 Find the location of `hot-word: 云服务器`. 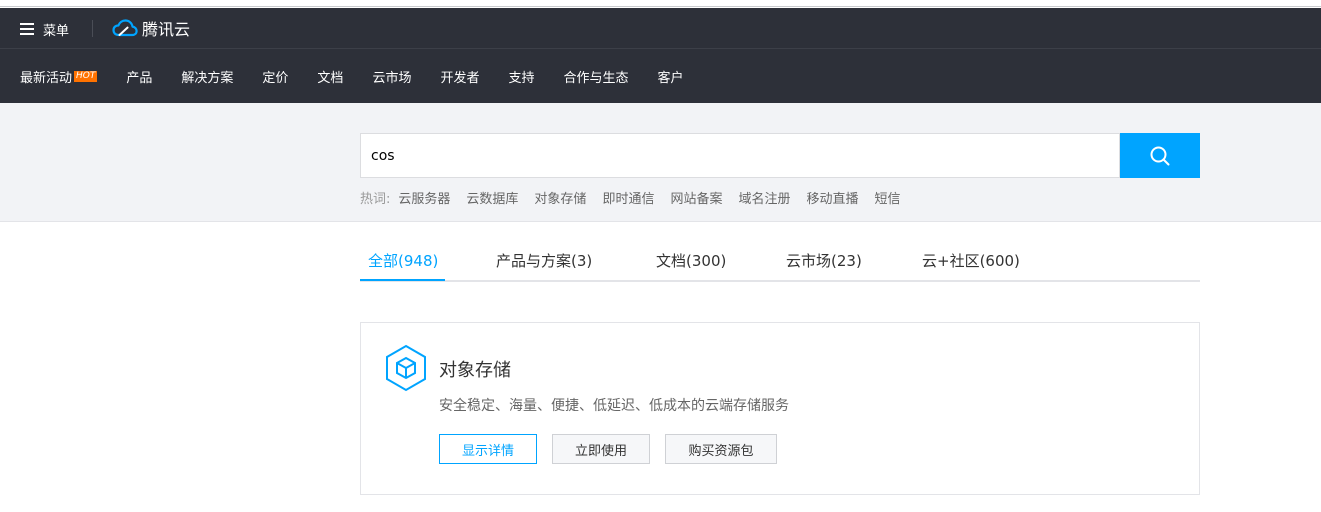

hot-word: 云服务器 is located at coordinates (424, 197).